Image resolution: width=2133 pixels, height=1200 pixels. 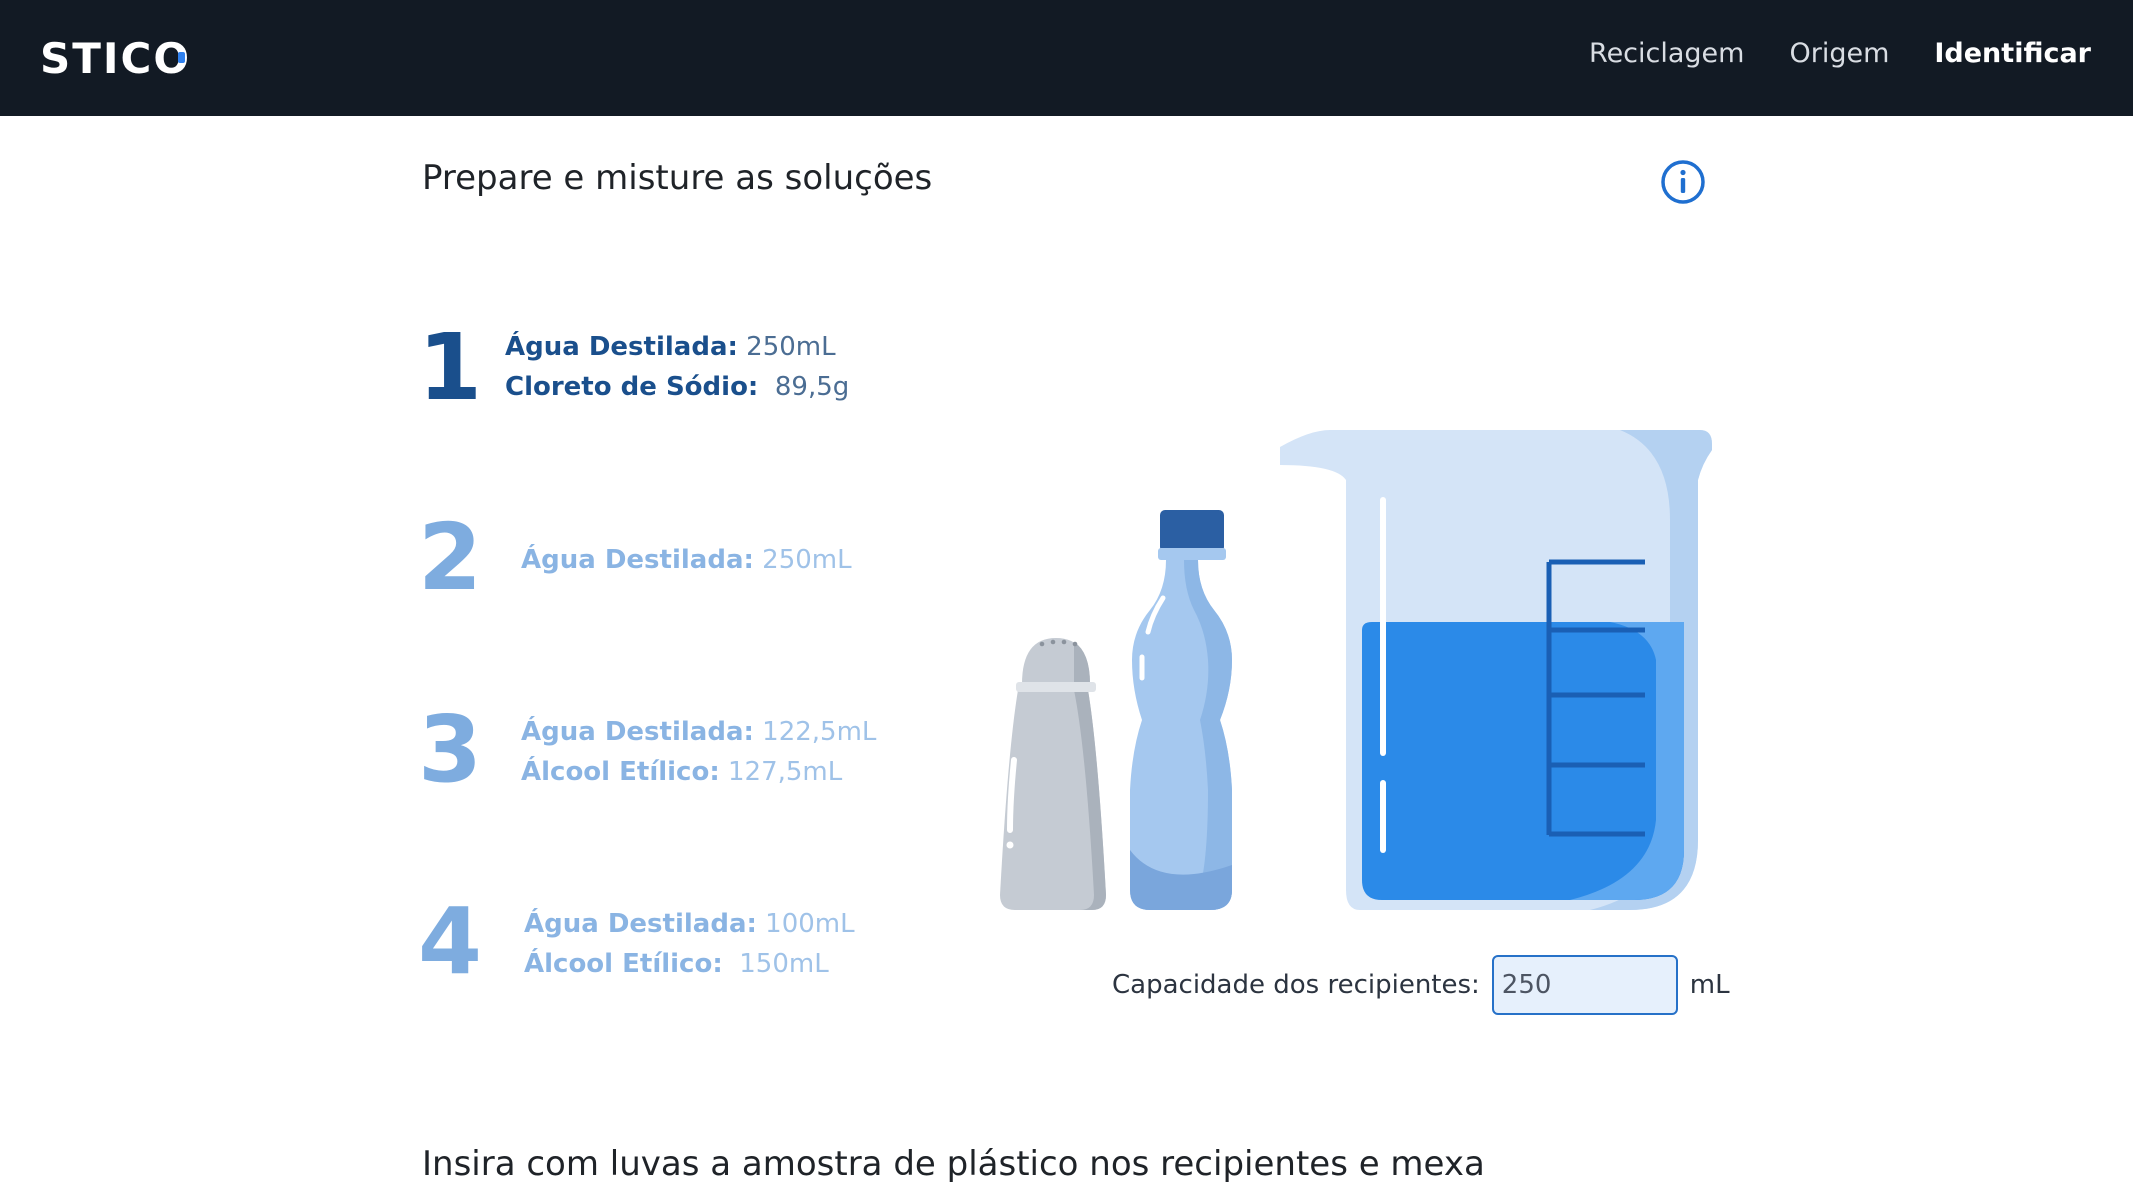 I want to click on ingredient-value: 127,5mL, so click(x=785, y=772).